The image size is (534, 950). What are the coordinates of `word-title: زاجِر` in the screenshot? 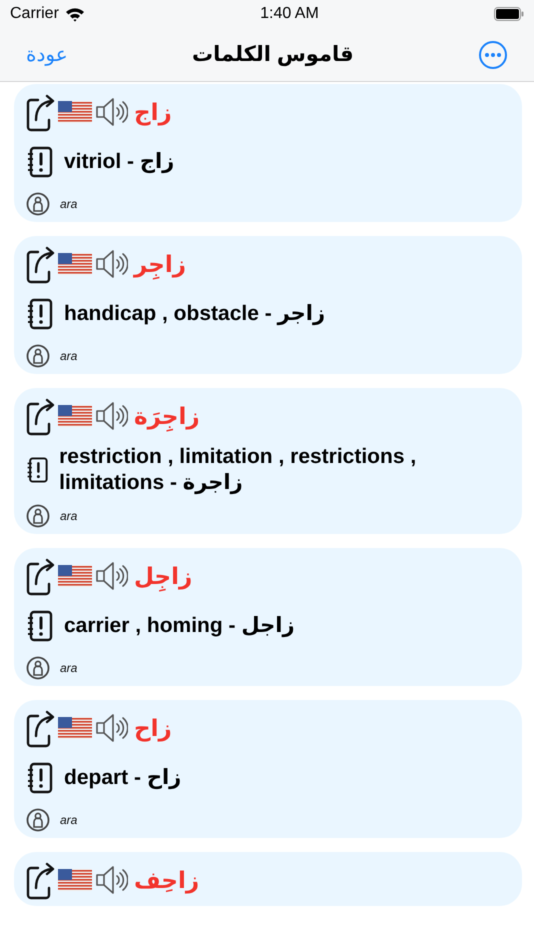 It's located at (160, 264).